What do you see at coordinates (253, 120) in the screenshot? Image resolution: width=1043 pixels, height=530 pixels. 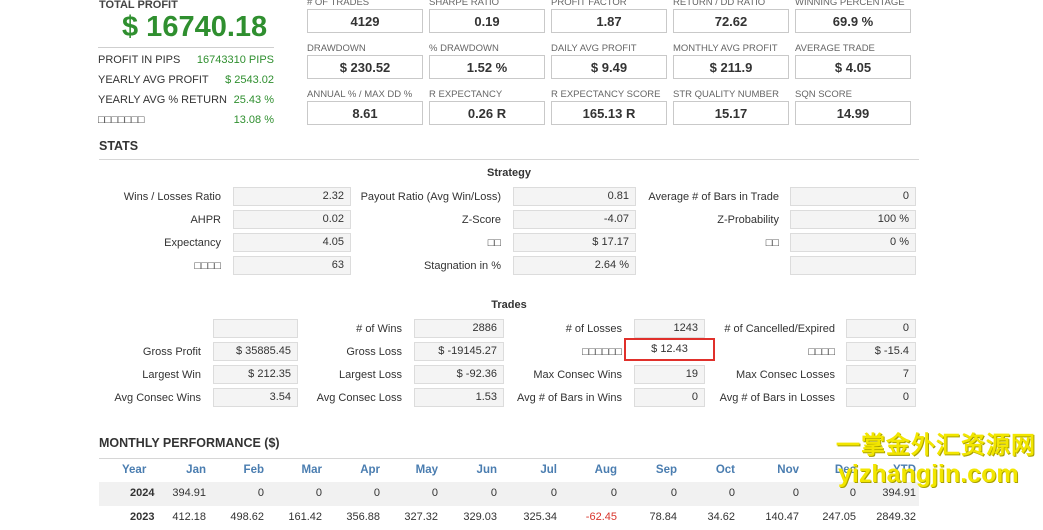 I see `summary-value: 13.08 %` at bounding box center [253, 120].